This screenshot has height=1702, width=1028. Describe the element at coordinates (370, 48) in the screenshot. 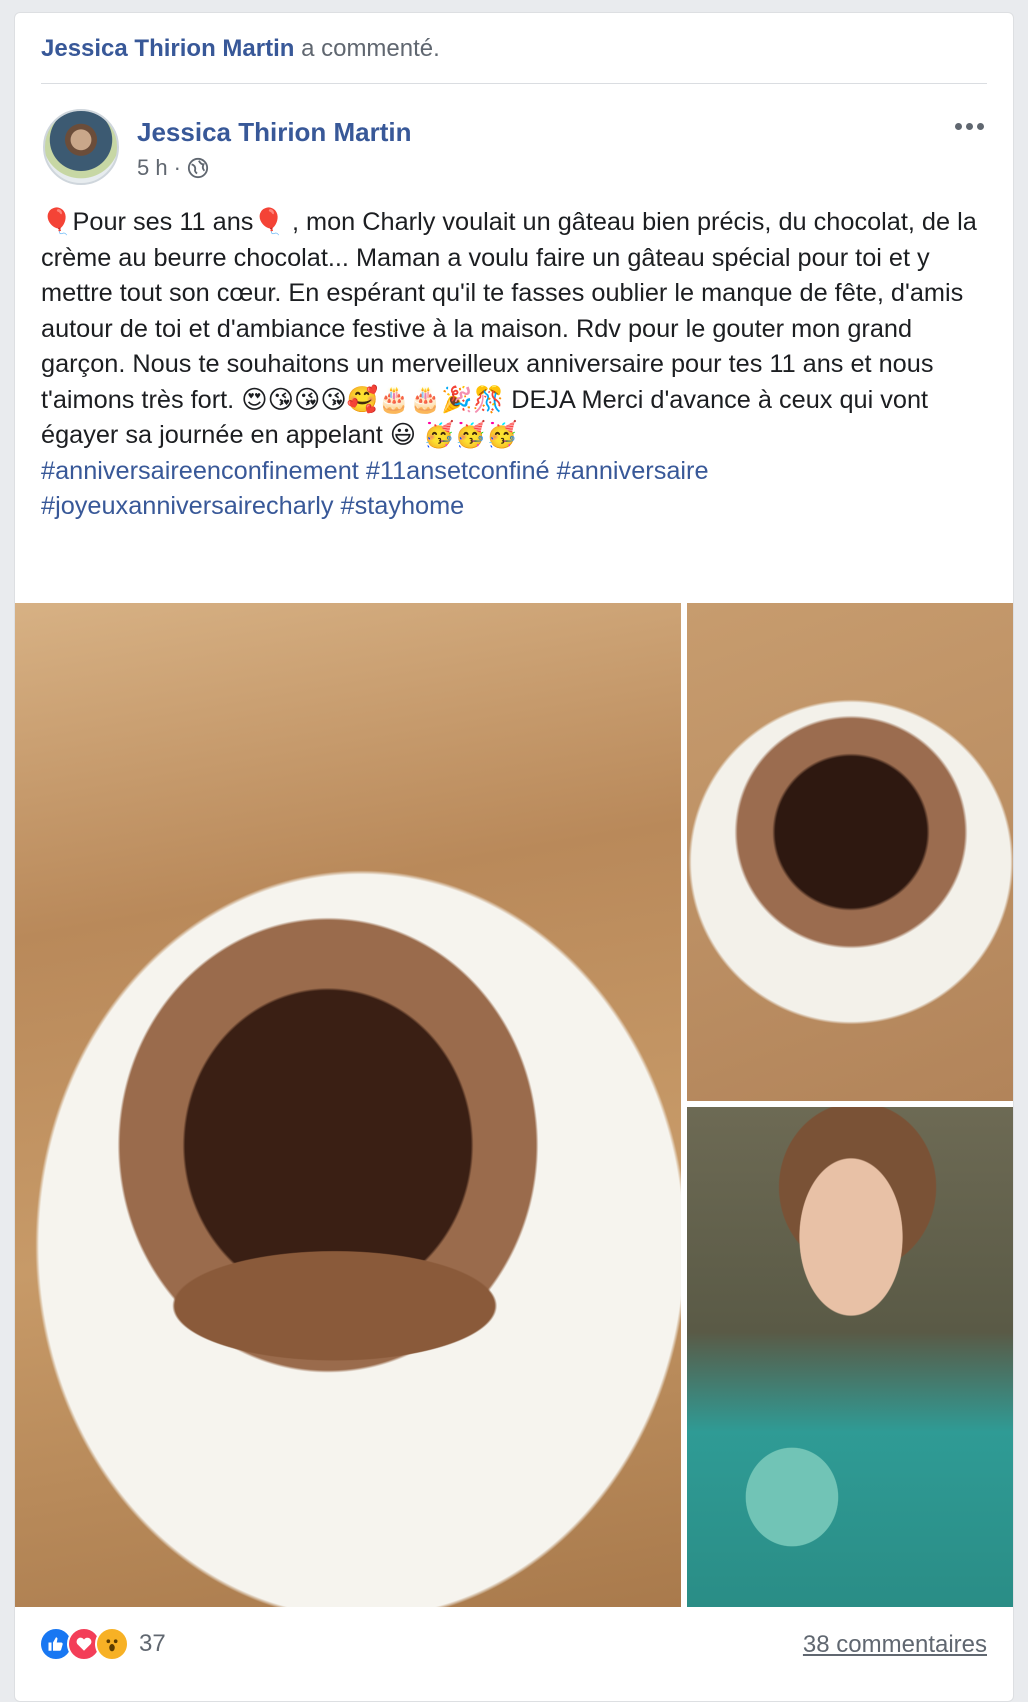

I see `activity-action: a commenté.` at that location.